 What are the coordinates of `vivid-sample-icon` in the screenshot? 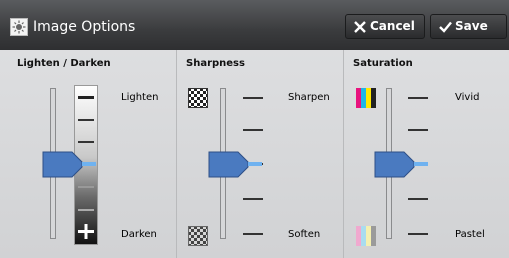 It's located at (366, 98).